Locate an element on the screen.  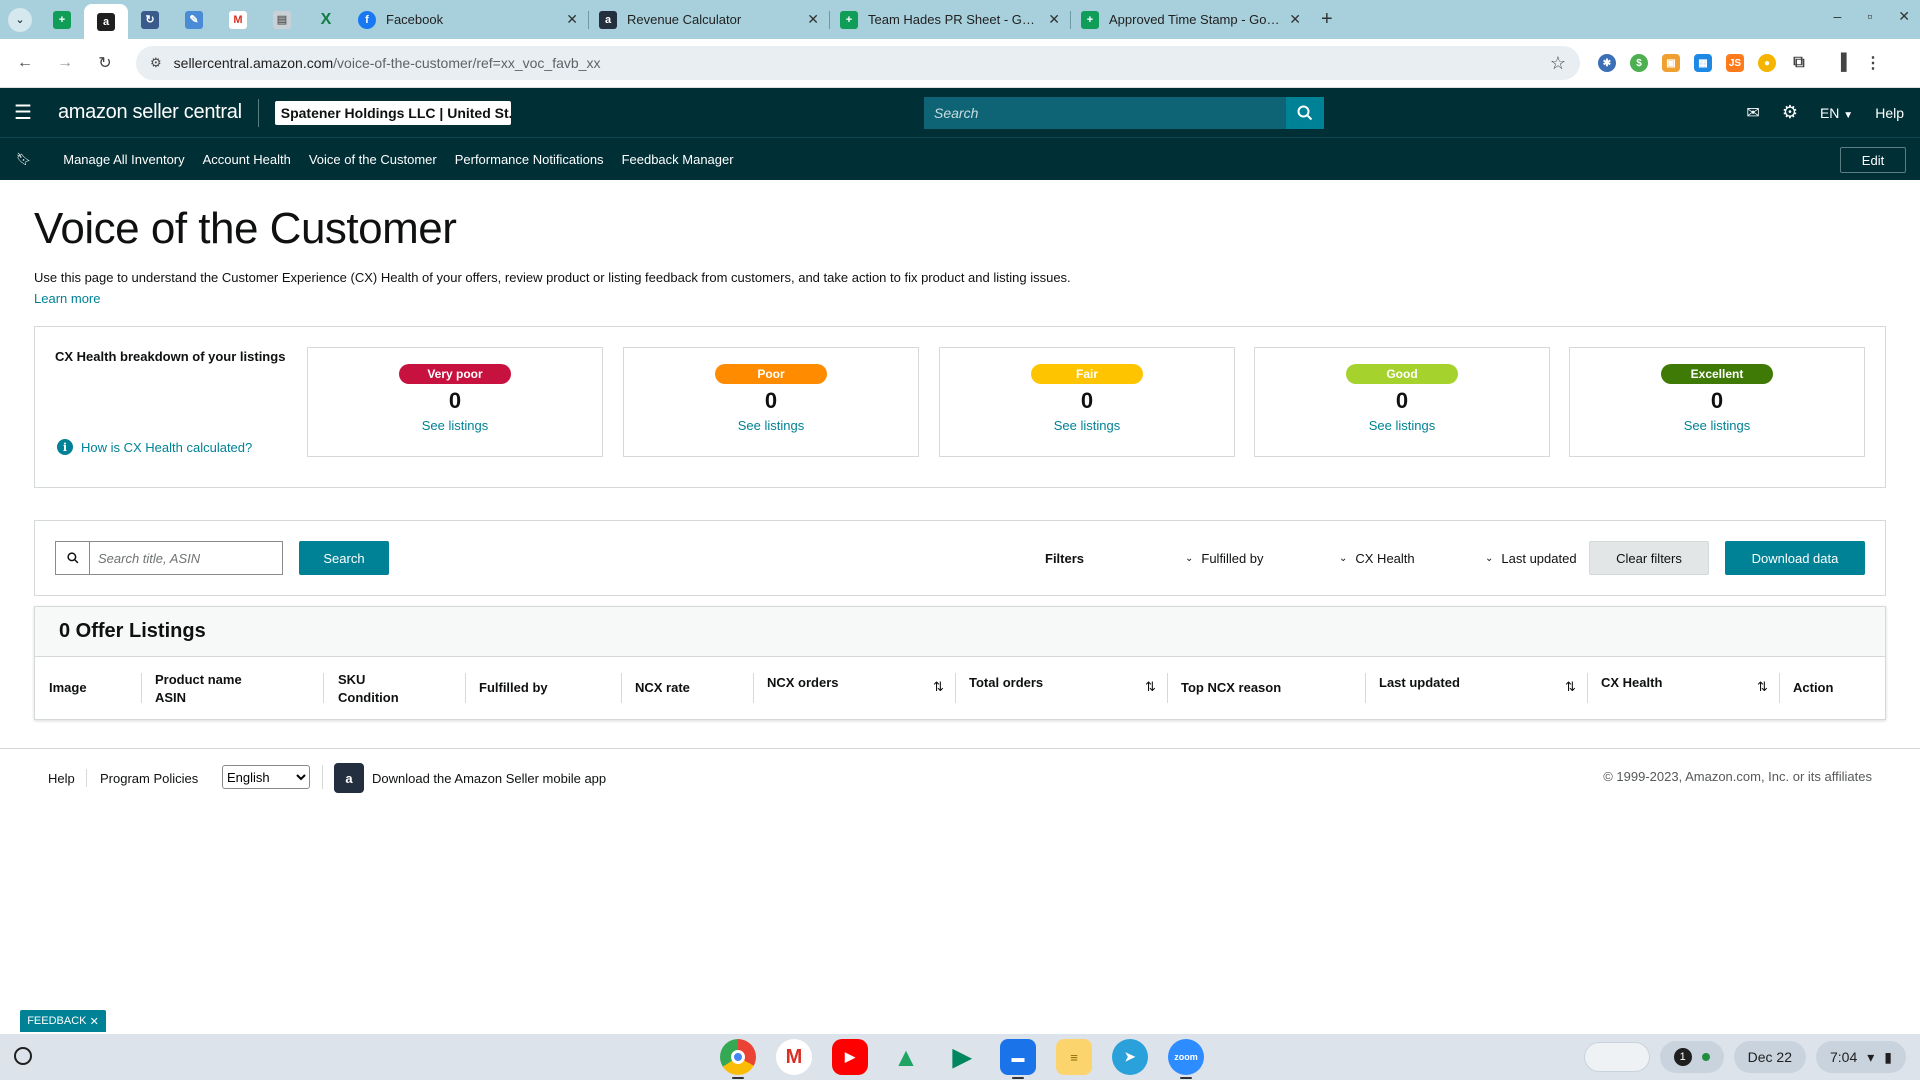
date-pill: Dec 22 is located at coordinates (1769, 1057).